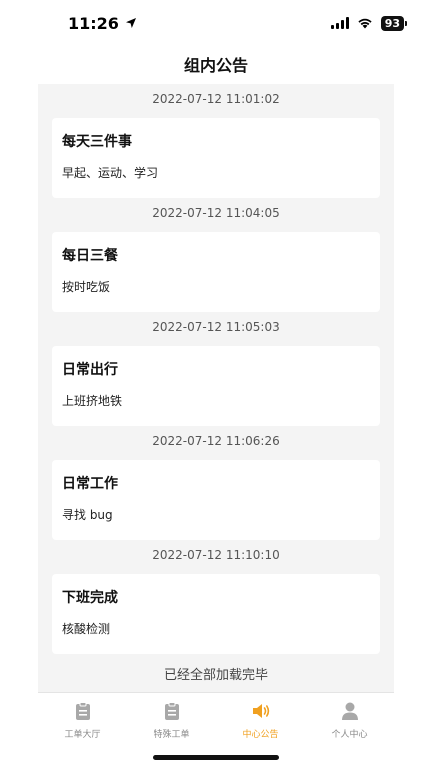 The image size is (432, 768). Describe the element at coordinates (93, 23) in the screenshot. I see `status-time: 11:26` at that location.